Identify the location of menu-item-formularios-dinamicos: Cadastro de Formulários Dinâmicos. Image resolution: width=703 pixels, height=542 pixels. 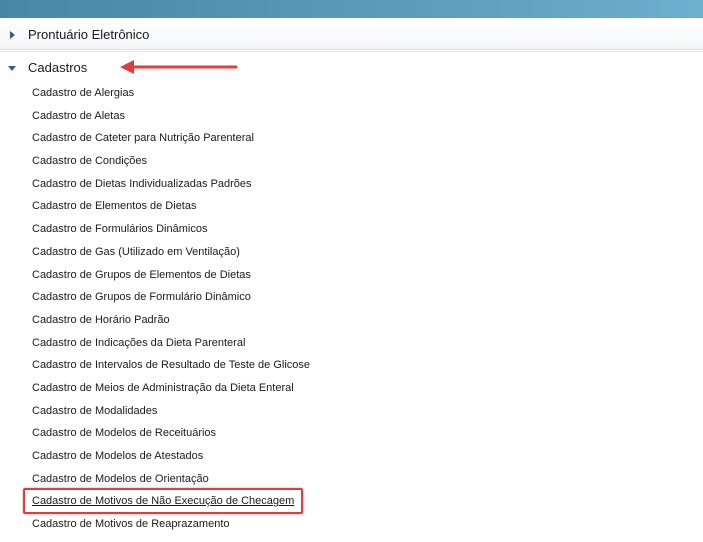
(171, 233).